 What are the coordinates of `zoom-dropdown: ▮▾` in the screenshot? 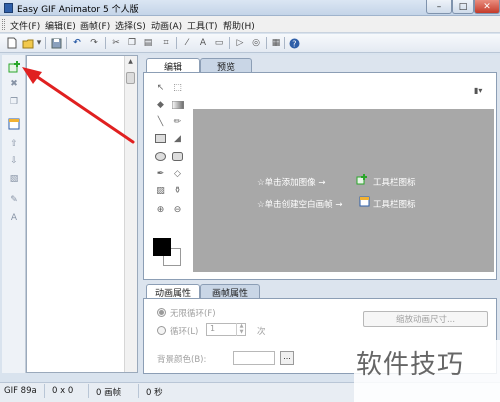 It's located at (482, 92).